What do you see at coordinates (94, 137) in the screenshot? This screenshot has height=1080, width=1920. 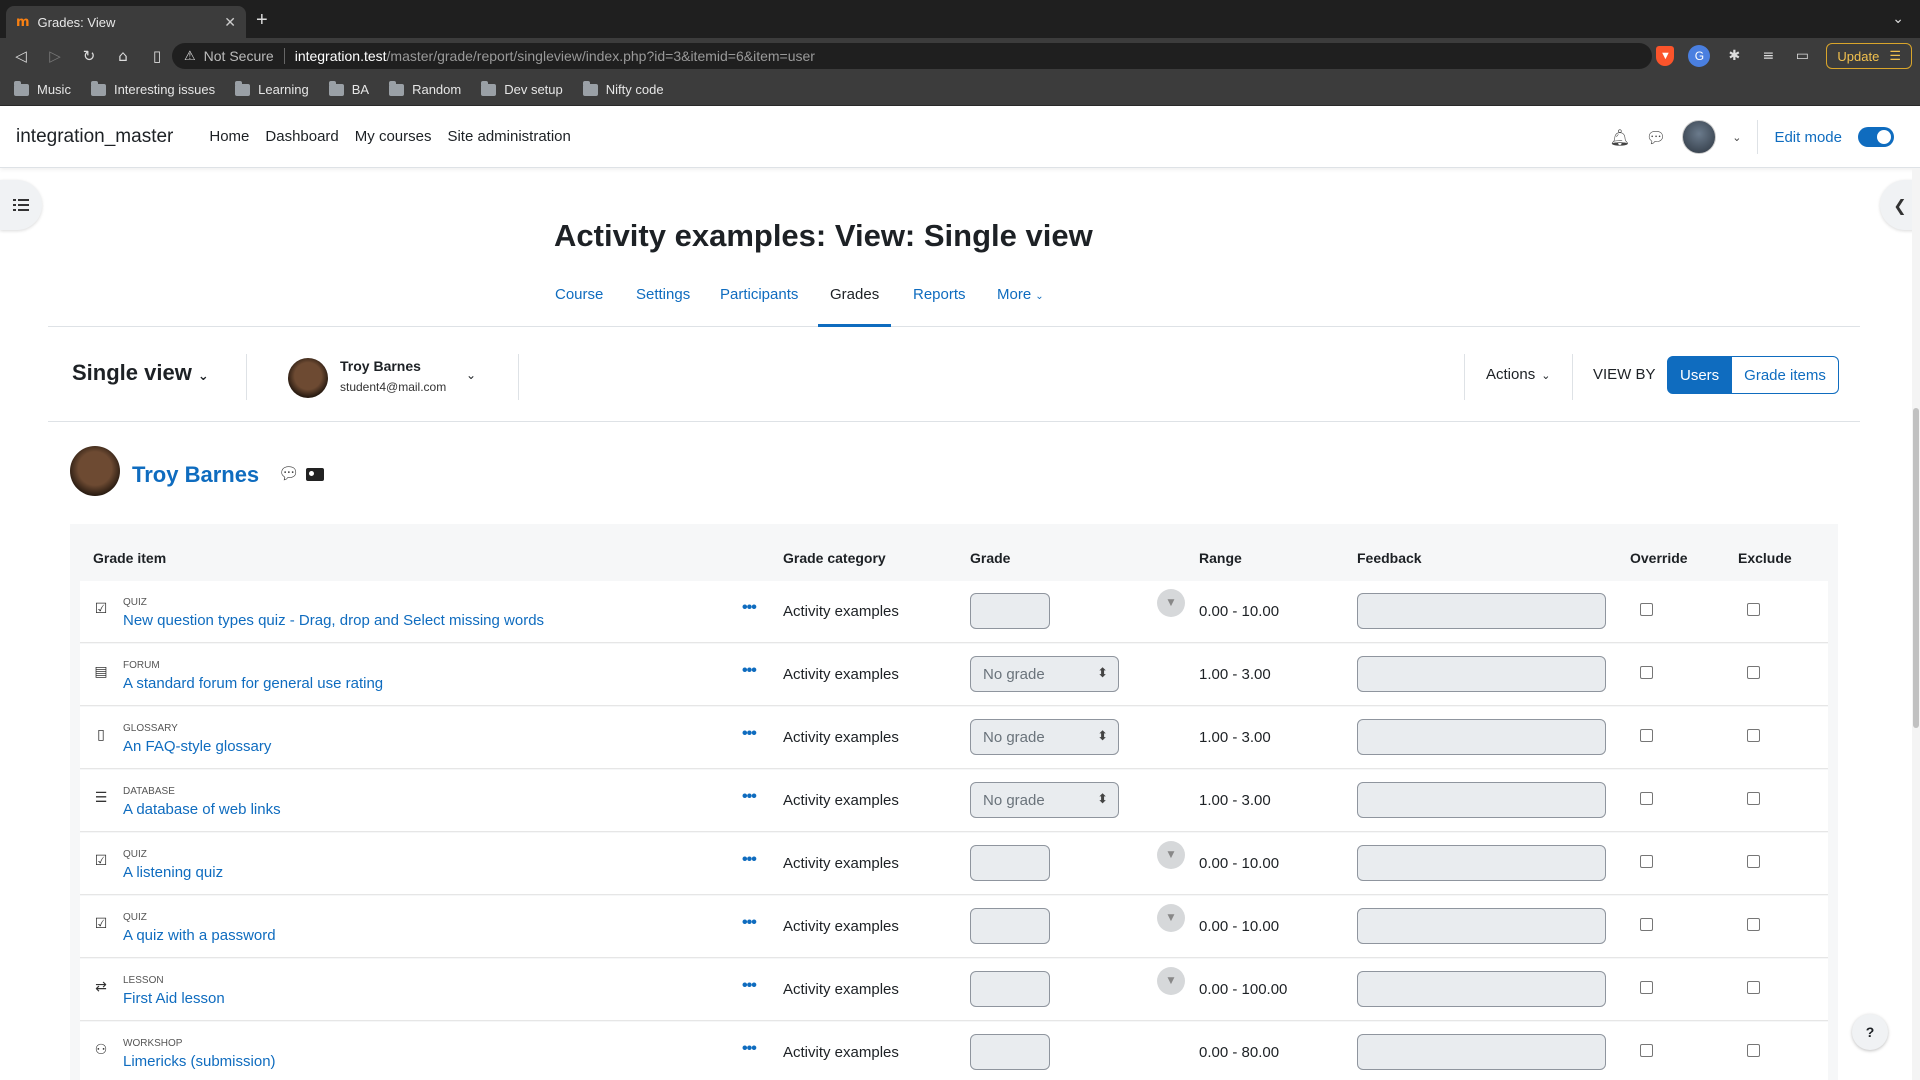 I see `site-name: integration_master` at bounding box center [94, 137].